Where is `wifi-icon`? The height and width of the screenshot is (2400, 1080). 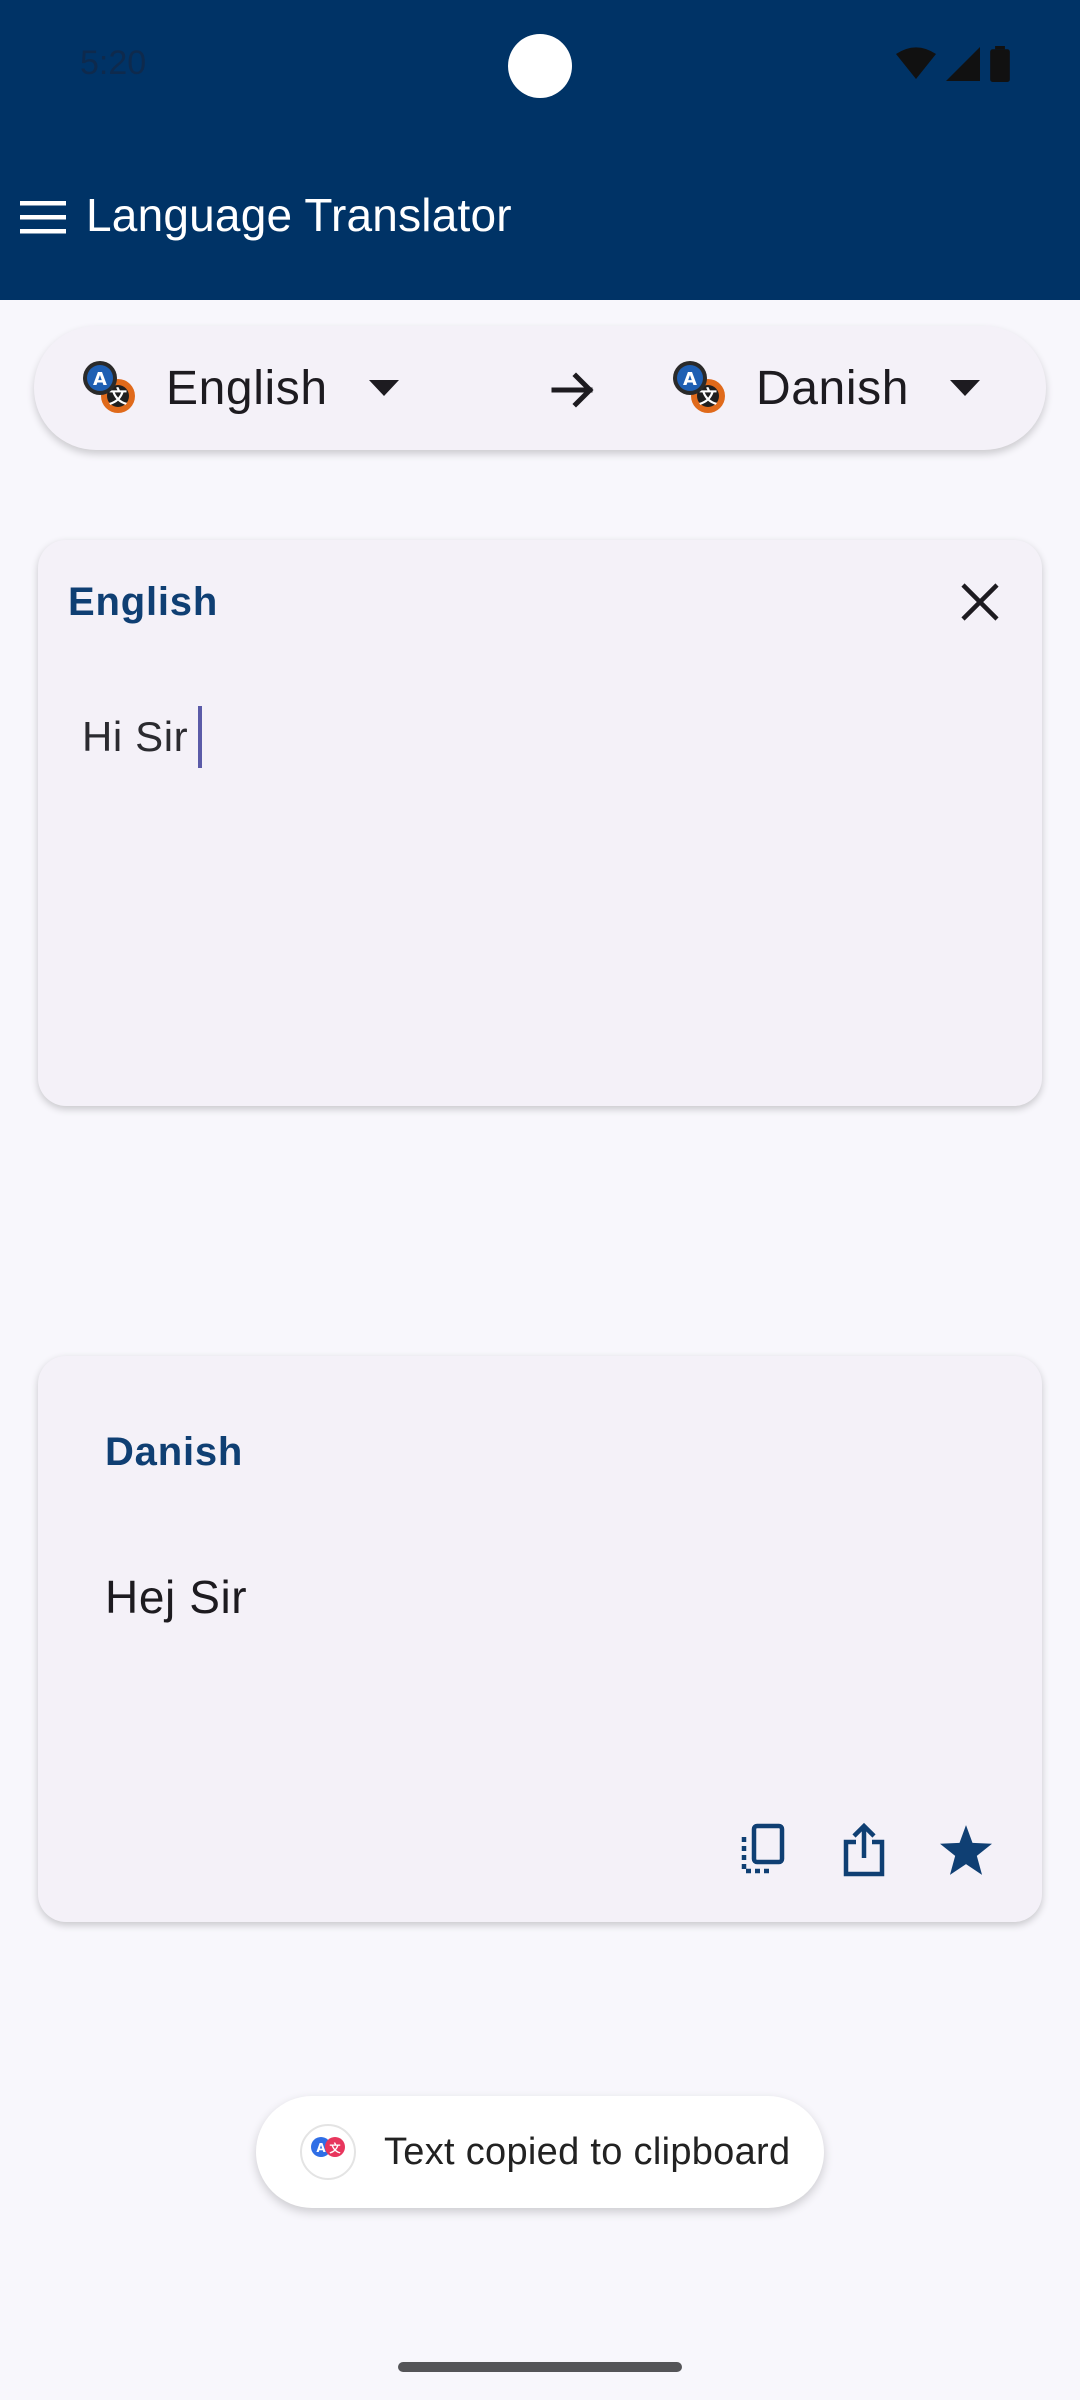
wifi-icon is located at coordinates (916, 64).